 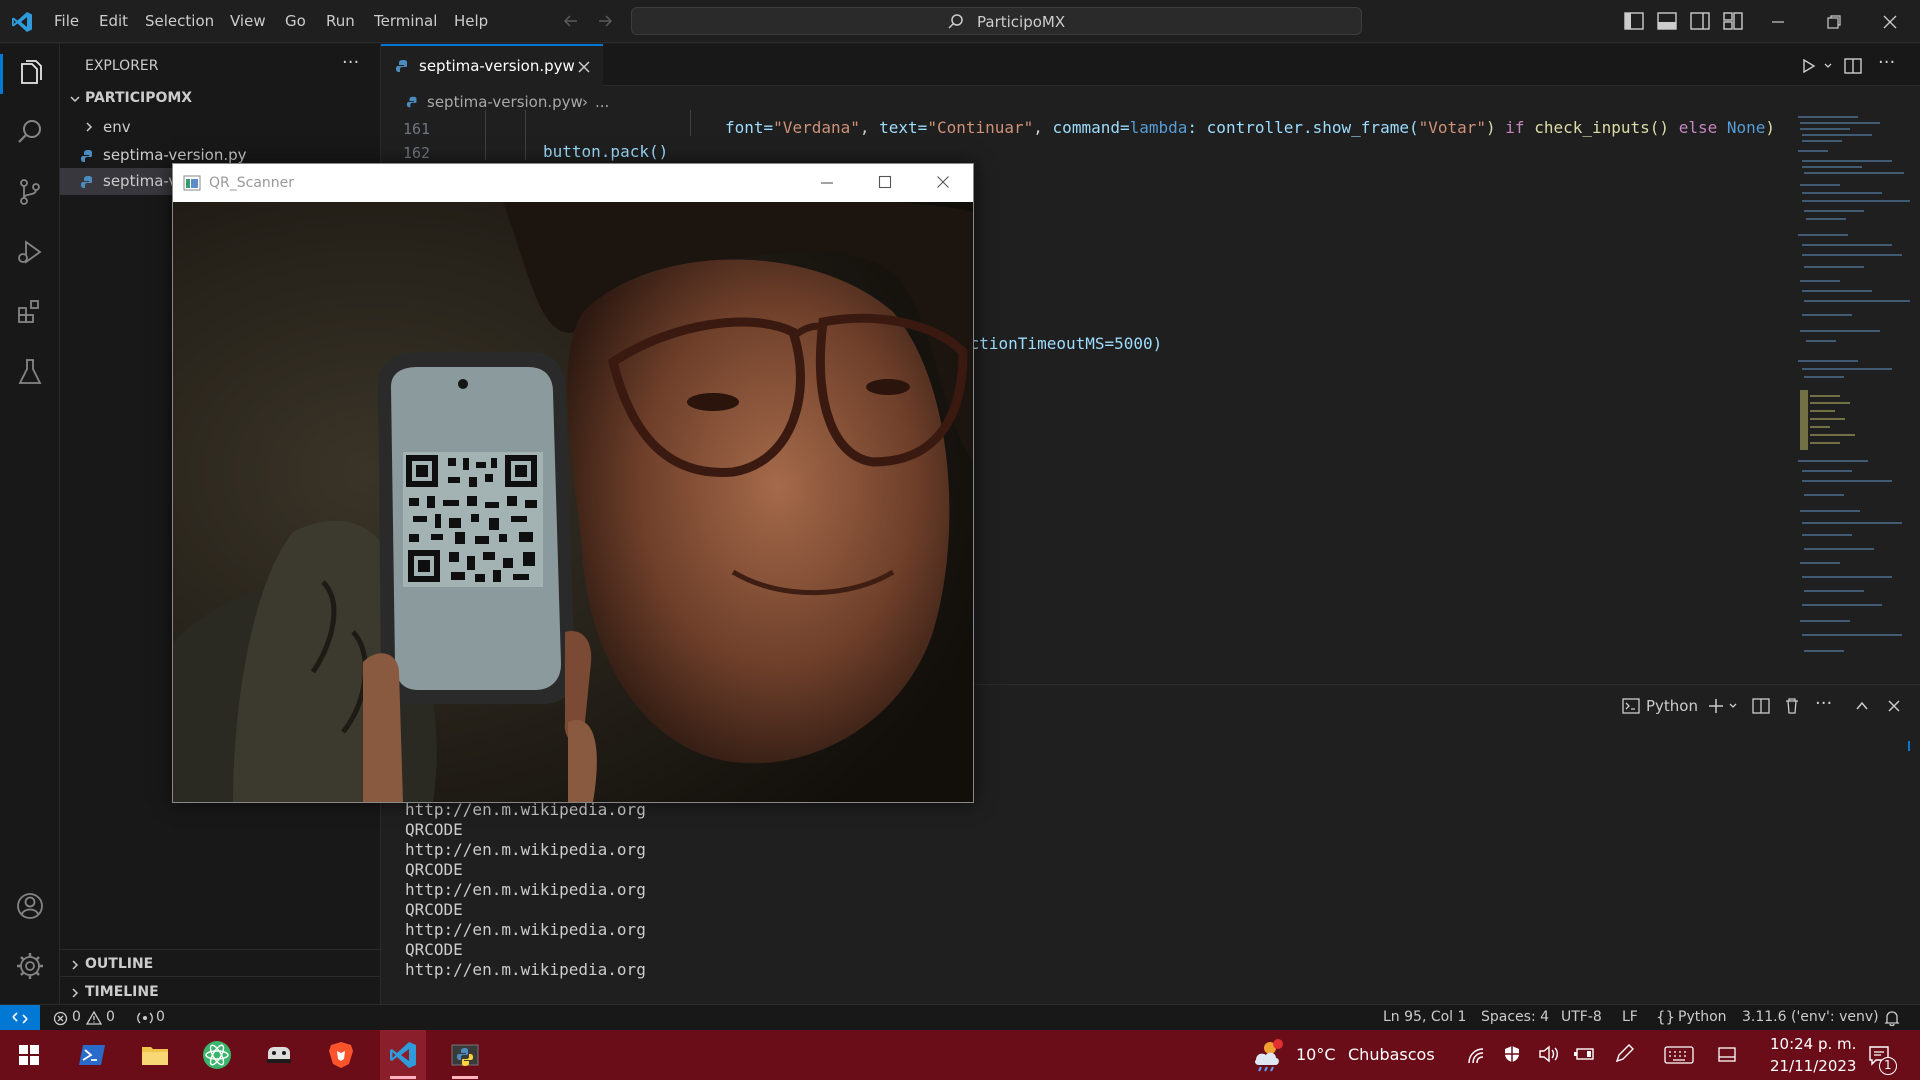 I want to click on powershell-icon, so click(x=93, y=1055).